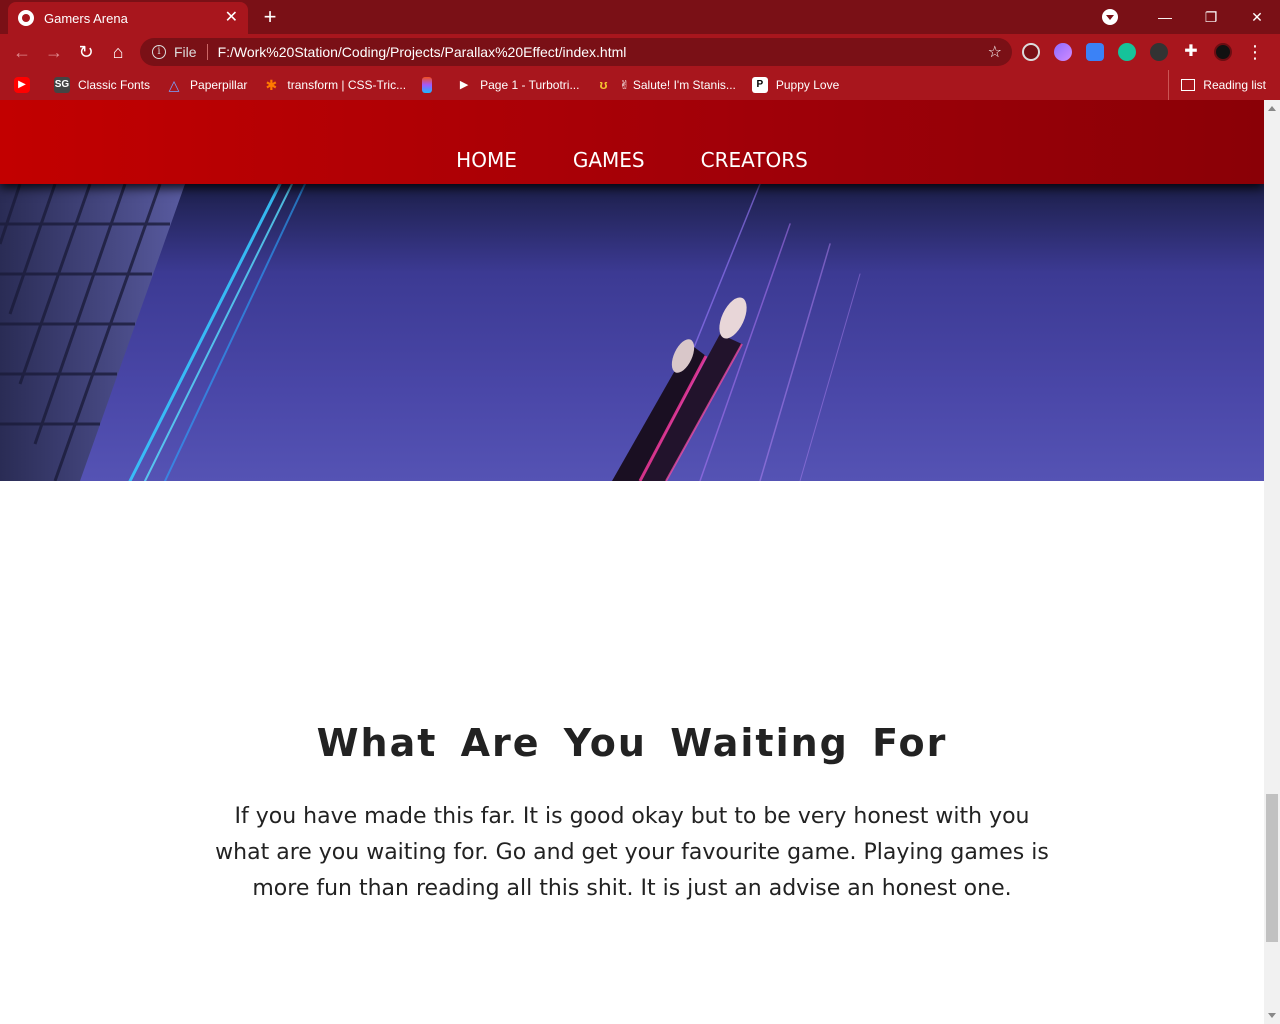  Describe the element at coordinates (1143, 52) in the screenshot. I see `extensions-area: ✚ ⋮` at that location.